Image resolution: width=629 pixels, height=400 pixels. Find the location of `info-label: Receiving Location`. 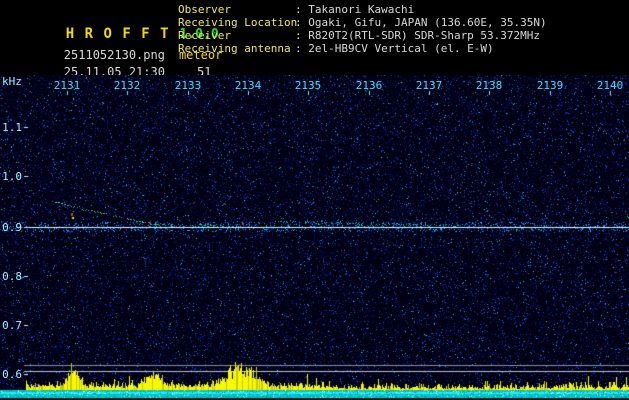

info-label: Receiving Location is located at coordinates (238, 22).